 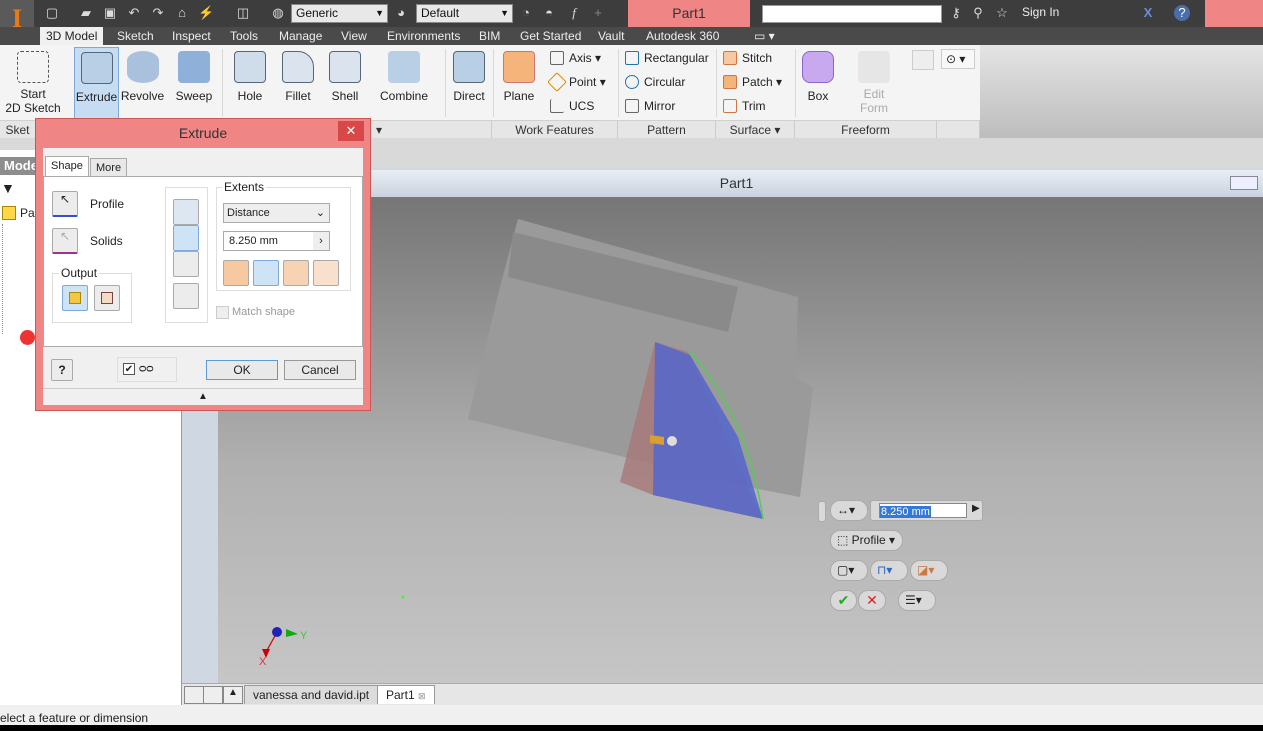 What do you see at coordinates (929, 570) in the screenshot?
I see `mini-direction-button: ◪▾` at bounding box center [929, 570].